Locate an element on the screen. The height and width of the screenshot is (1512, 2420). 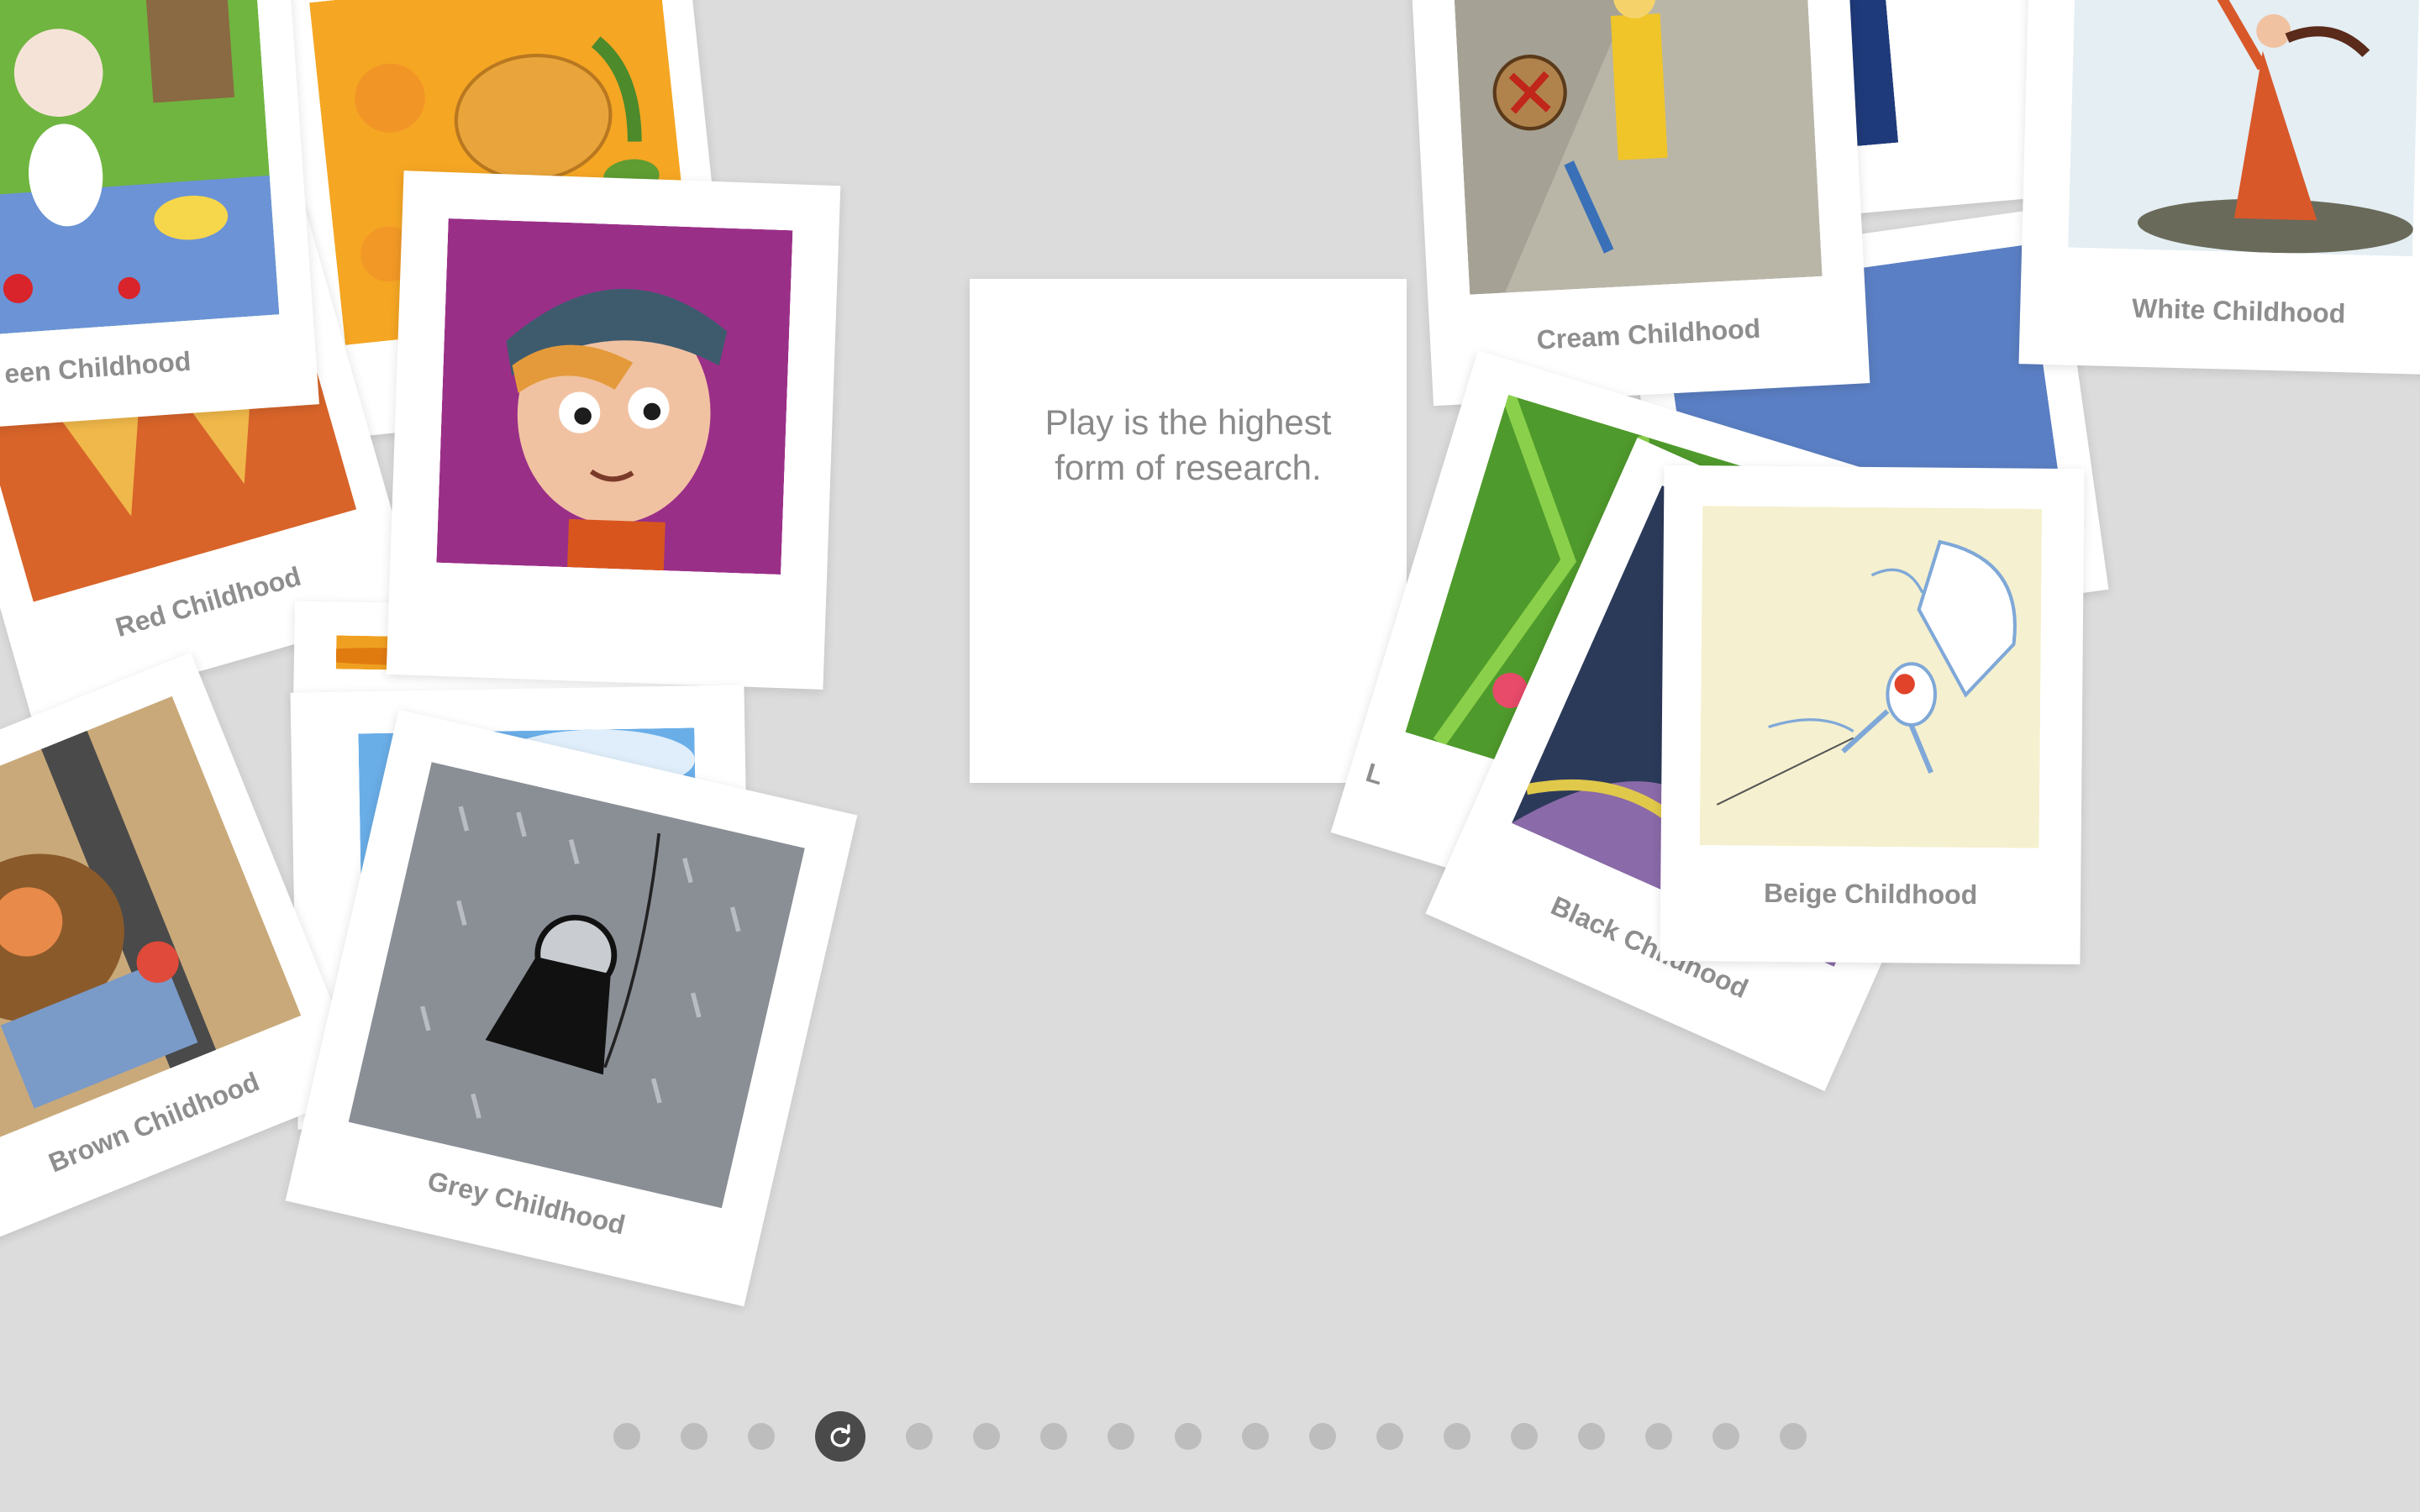
polaroid-card-cream: Cream Childhood is located at coordinates (1638, 203).